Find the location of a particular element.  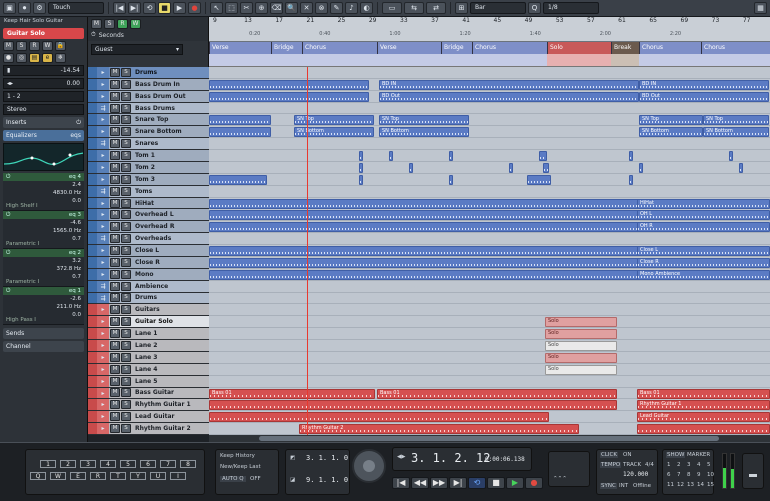

marker-number-button: 5 is located at coordinates (709, 465).